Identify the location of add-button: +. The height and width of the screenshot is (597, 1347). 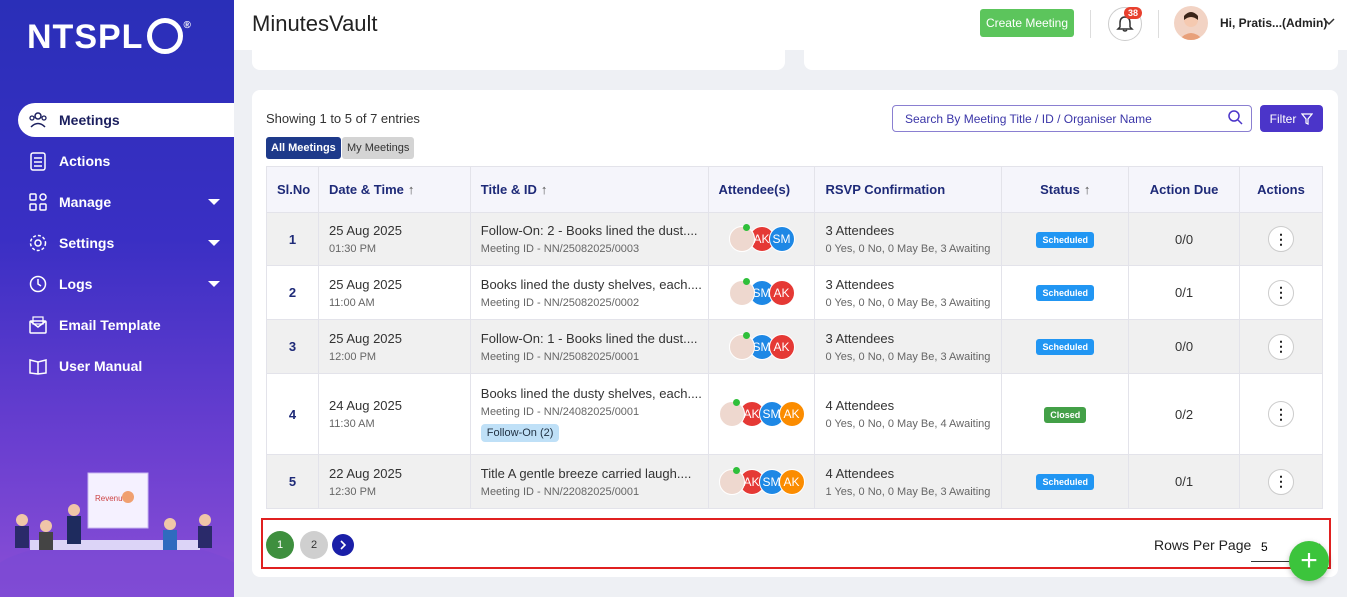
(1309, 561).